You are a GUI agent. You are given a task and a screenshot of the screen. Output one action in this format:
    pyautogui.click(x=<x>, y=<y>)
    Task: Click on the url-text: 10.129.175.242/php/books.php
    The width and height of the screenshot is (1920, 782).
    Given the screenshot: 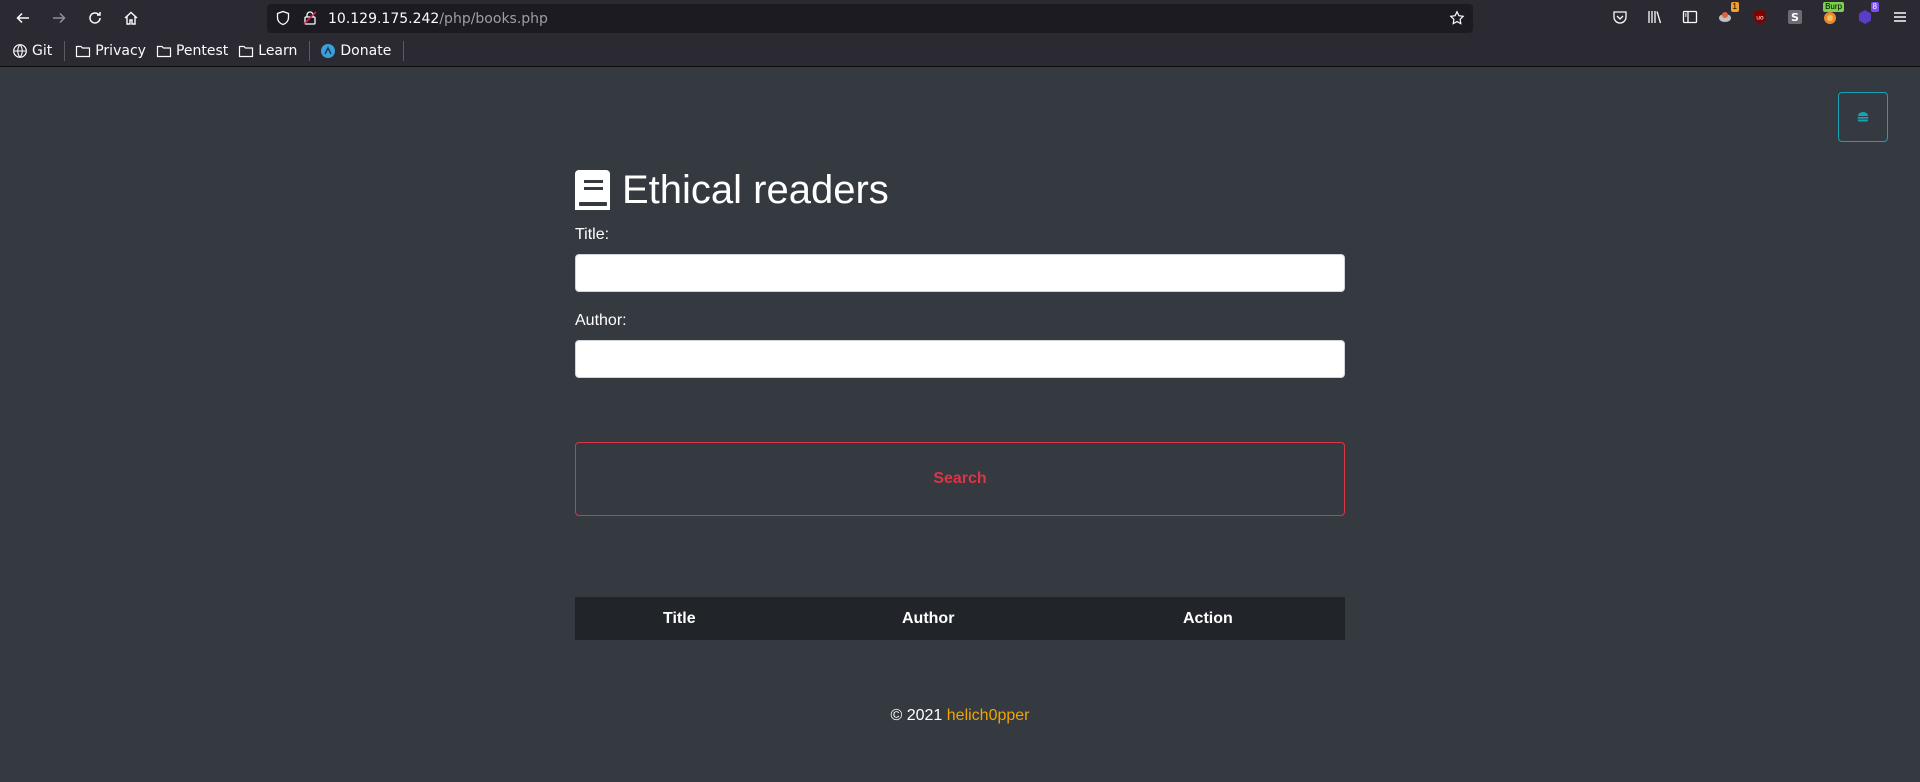 What is the action you would take?
    pyautogui.click(x=438, y=19)
    